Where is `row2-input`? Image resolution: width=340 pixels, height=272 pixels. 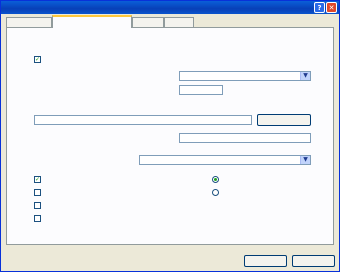 row2-input is located at coordinates (201, 90).